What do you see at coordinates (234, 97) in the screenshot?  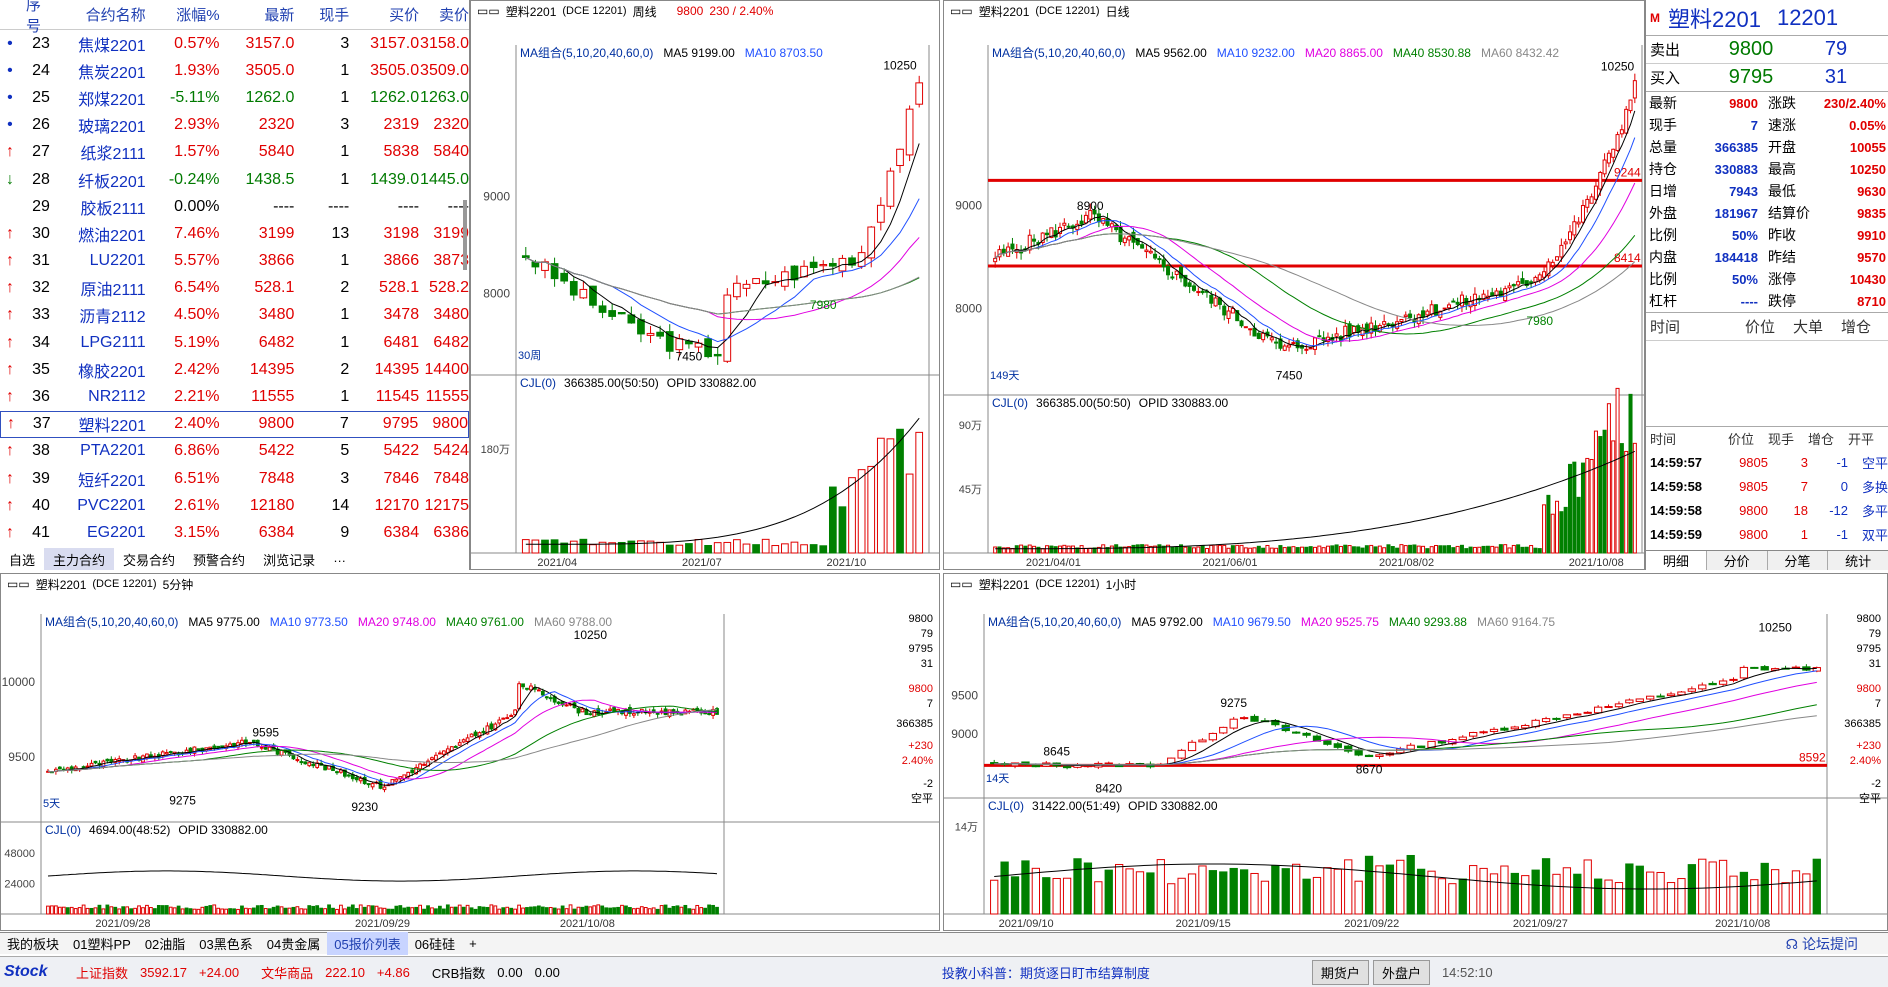 I see `quote-row: • 25 郑煤2201 -5.11% 1262.0 1 1262.0 1263.0` at bounding box center [234, 97].